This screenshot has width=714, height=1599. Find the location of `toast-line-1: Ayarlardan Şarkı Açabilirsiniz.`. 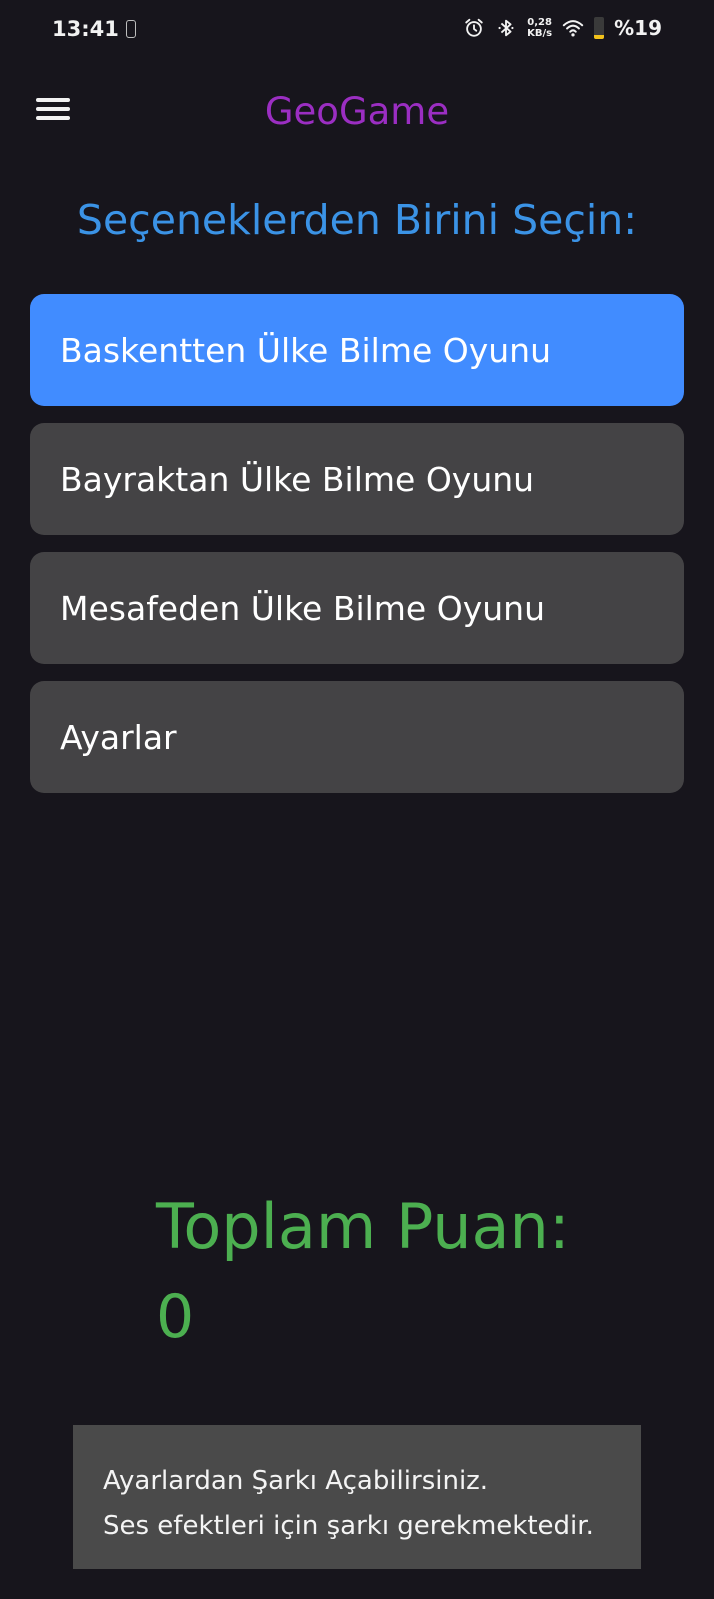

toast-line-1: Ayarlardan Şarkı Açabilirsiniz. is located at coordinates (296, 1481).